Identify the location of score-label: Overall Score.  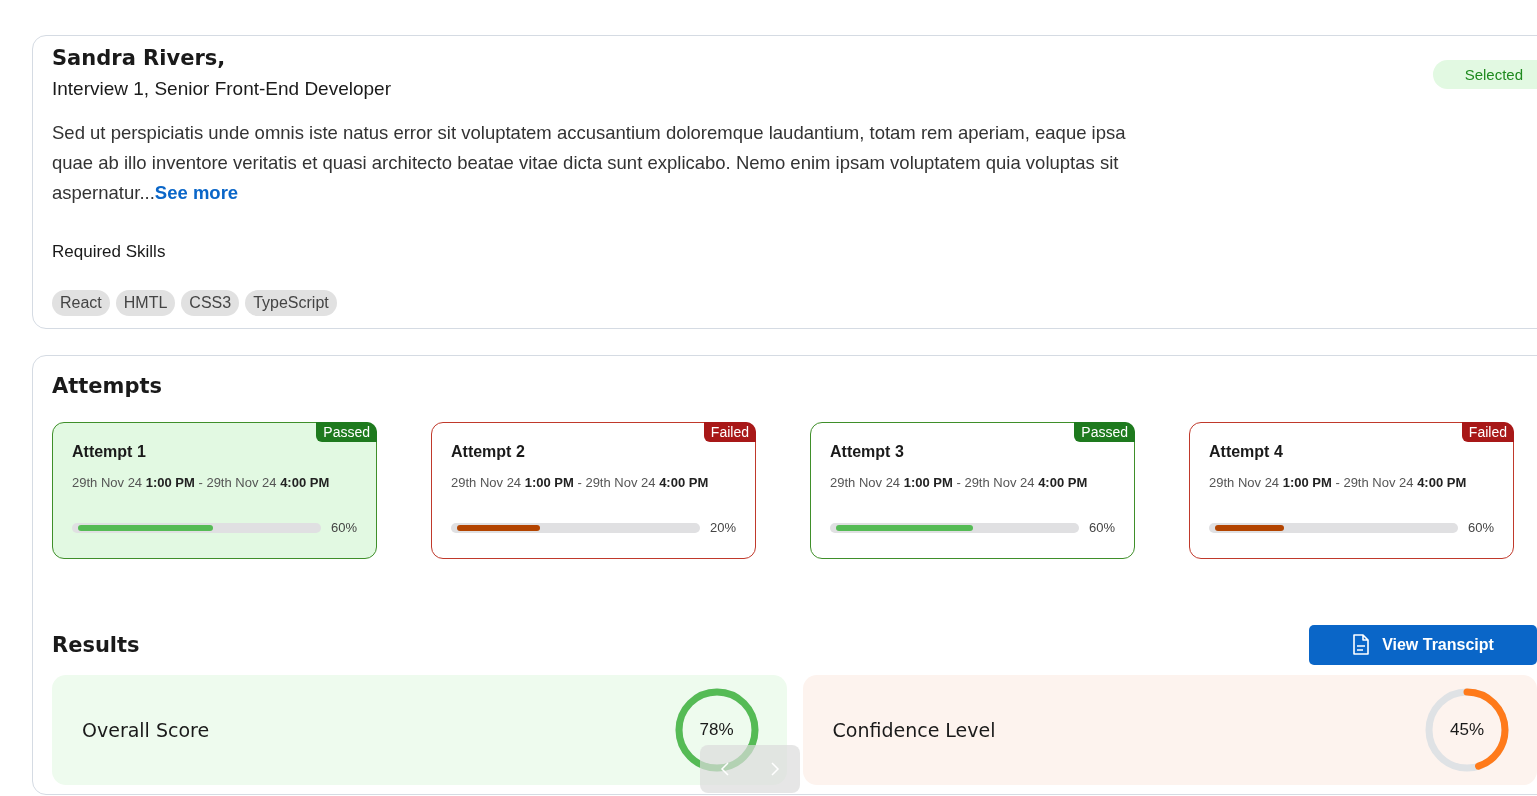
(146, 730).